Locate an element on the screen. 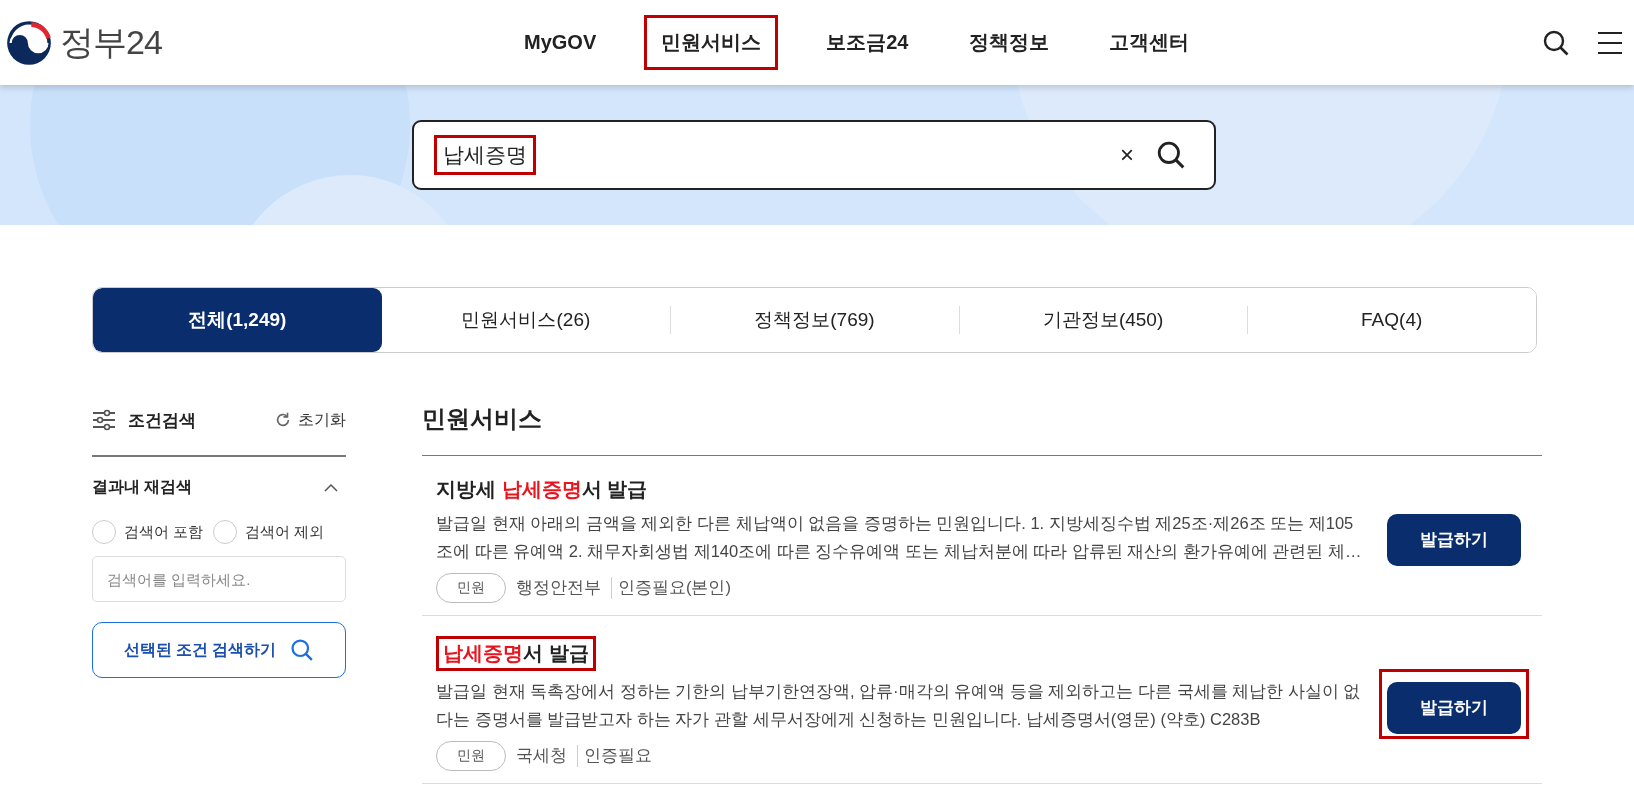 This screenshot has height=785, width=1634. tab: 전체(1,249) is located at coordinates (237, 320).